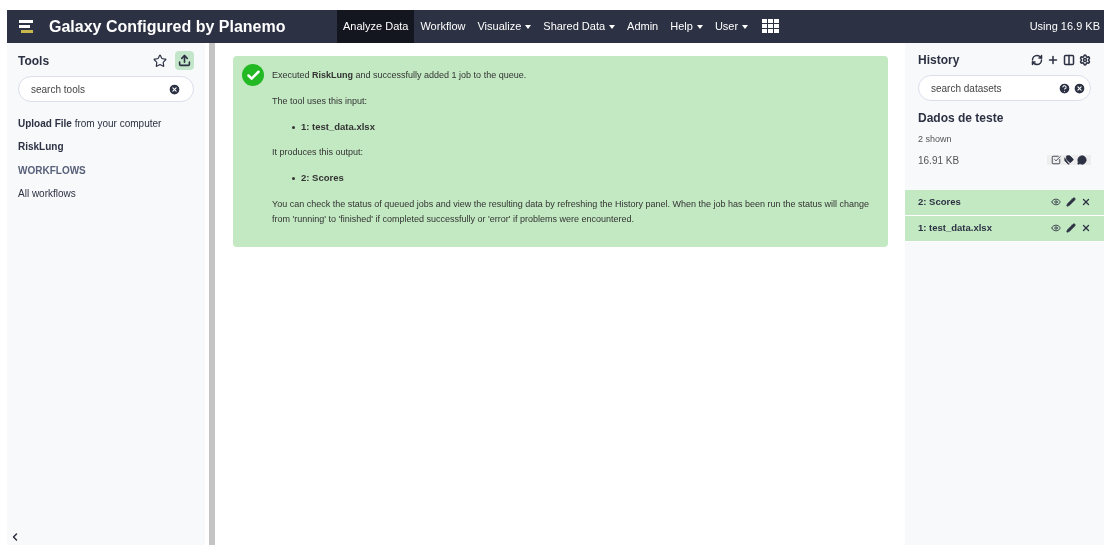 This screenshot has height=545, width=1104. I want to click on nav-tab: Admin, so click(643, 26).